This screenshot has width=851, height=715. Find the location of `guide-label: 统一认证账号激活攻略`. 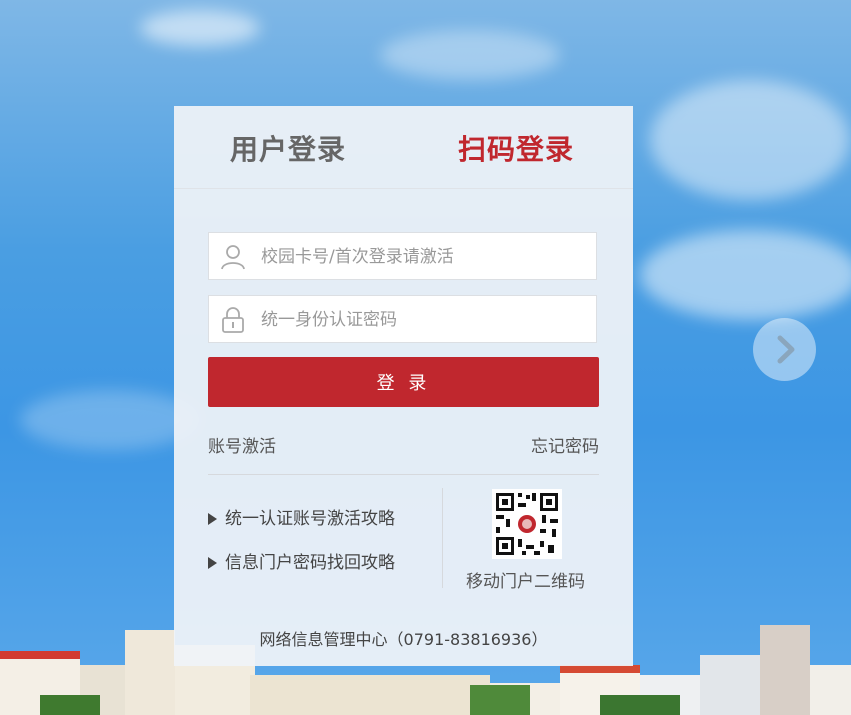

guide-label: 统一认证账号激活攻略 is located at coordinates (310, 519).